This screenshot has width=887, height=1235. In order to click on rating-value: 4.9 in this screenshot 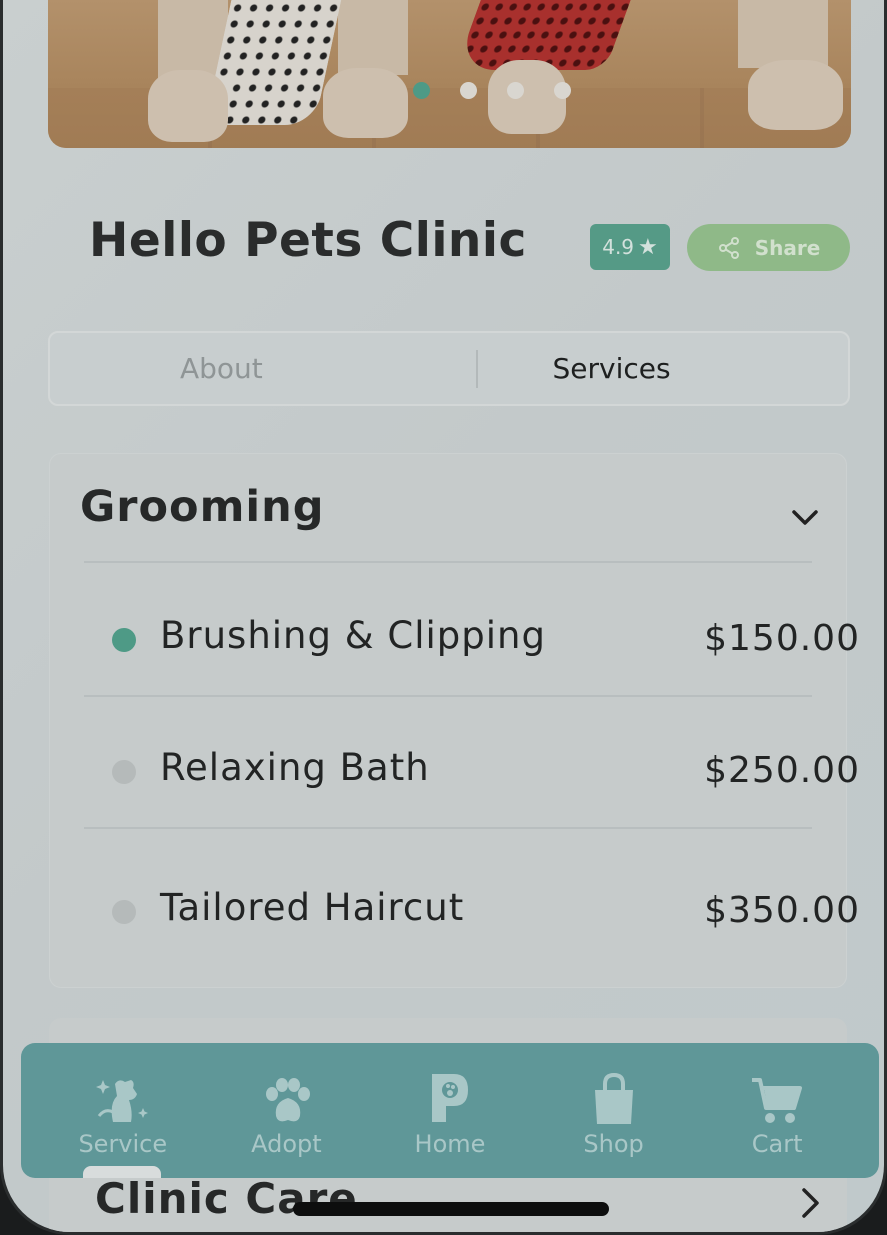, I will do `click(618, 247)`.